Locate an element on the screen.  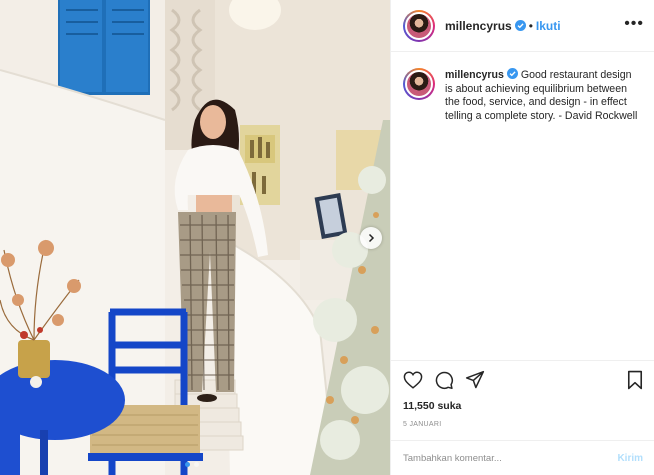
heart-icon is located at coordinates (413, 380).